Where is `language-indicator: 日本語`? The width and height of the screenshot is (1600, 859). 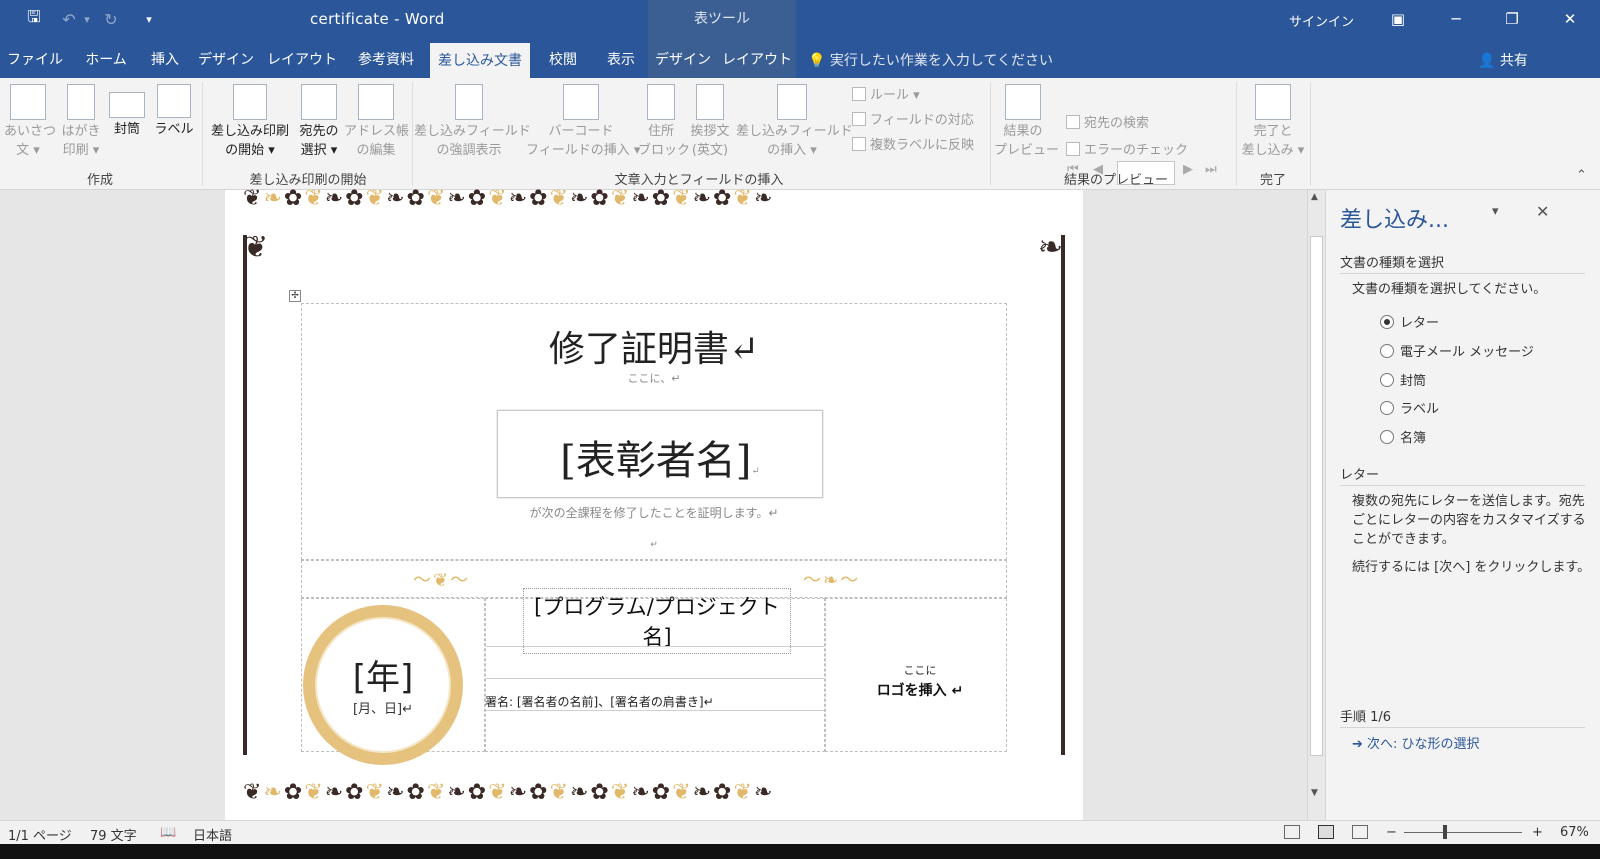
language-indicator: 日本語 is located at coordinates (212, 834).